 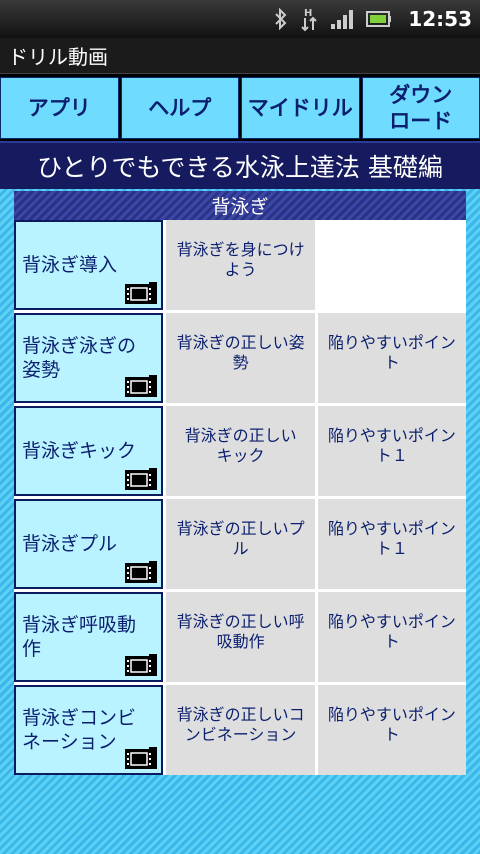 I want to click on drill-cell-main: 背泳ぎ泳ぎの 姿勢, so click(x=89, y=358).